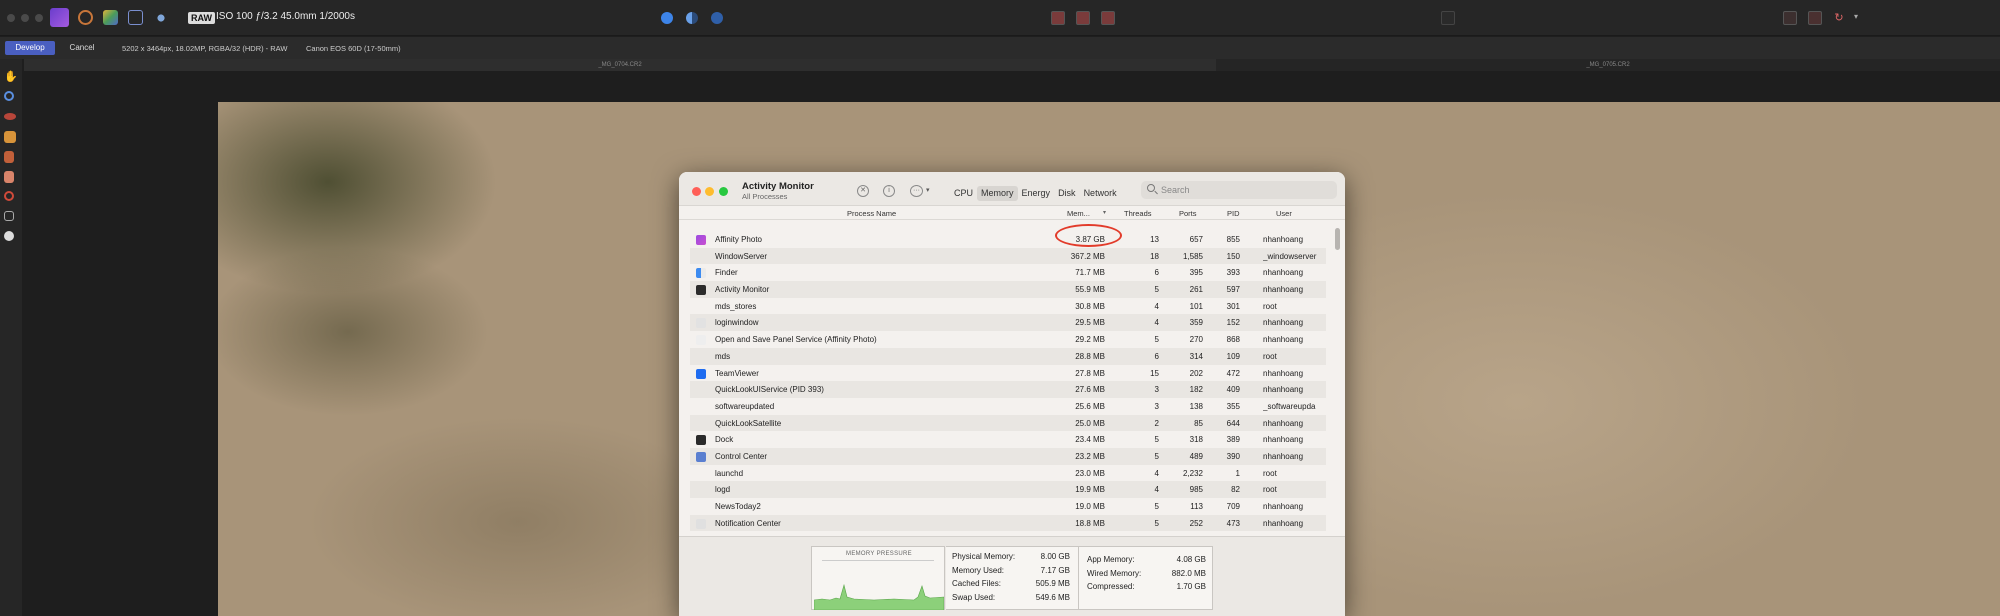  What do you see at coordinates (1008, 506) in the screenshot?
I see `table-row: NewsToday2 19.0 MB 5 113 709 nhanhoang` at bounding box center [1008, 506].